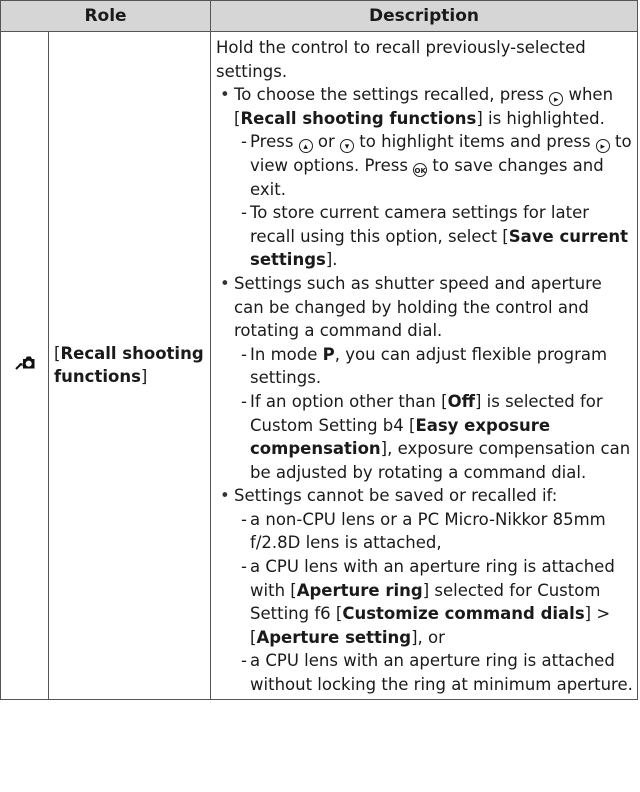 This screenshot has height=792, width=640. I want to click on multi-selector-up-icon: ▴, so click(305, 146).